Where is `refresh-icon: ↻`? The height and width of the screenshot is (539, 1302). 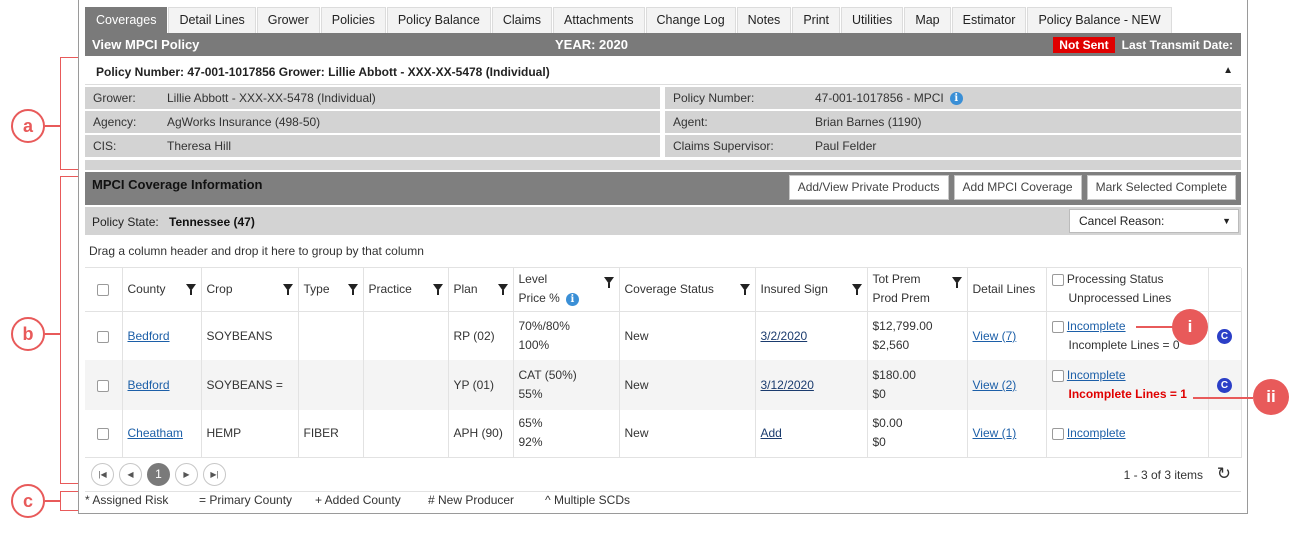 refresh-icon: ↻ is located at coordinates (1224, 474).